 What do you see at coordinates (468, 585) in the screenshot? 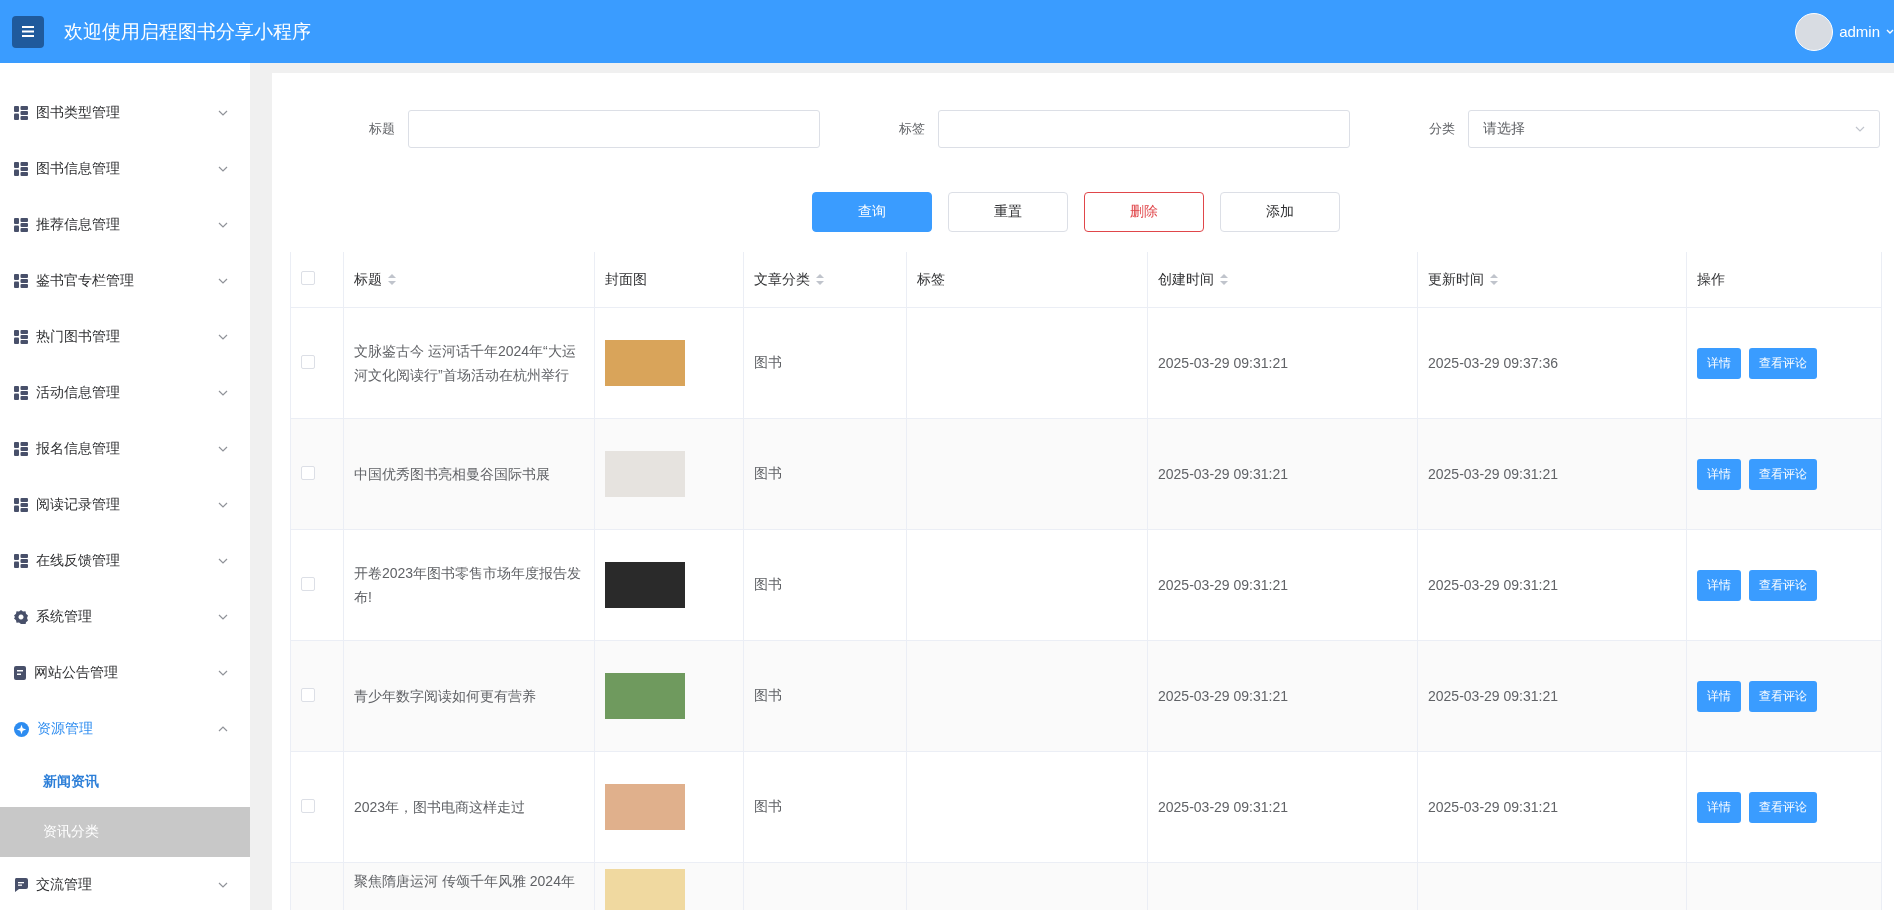
I see `table-cell-text: 开卷2023年图书零售市场年度报告发布!` at bounding box center [468, 585].